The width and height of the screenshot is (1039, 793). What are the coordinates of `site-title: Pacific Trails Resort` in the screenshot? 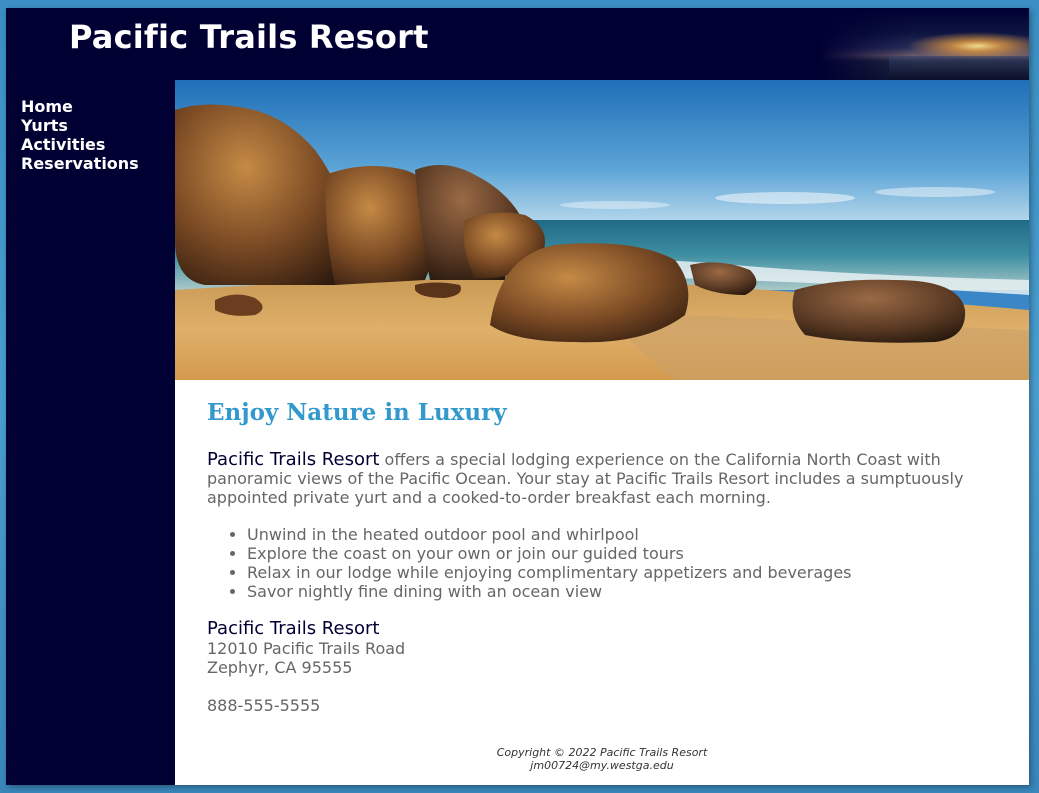 It's located at (249, 37).